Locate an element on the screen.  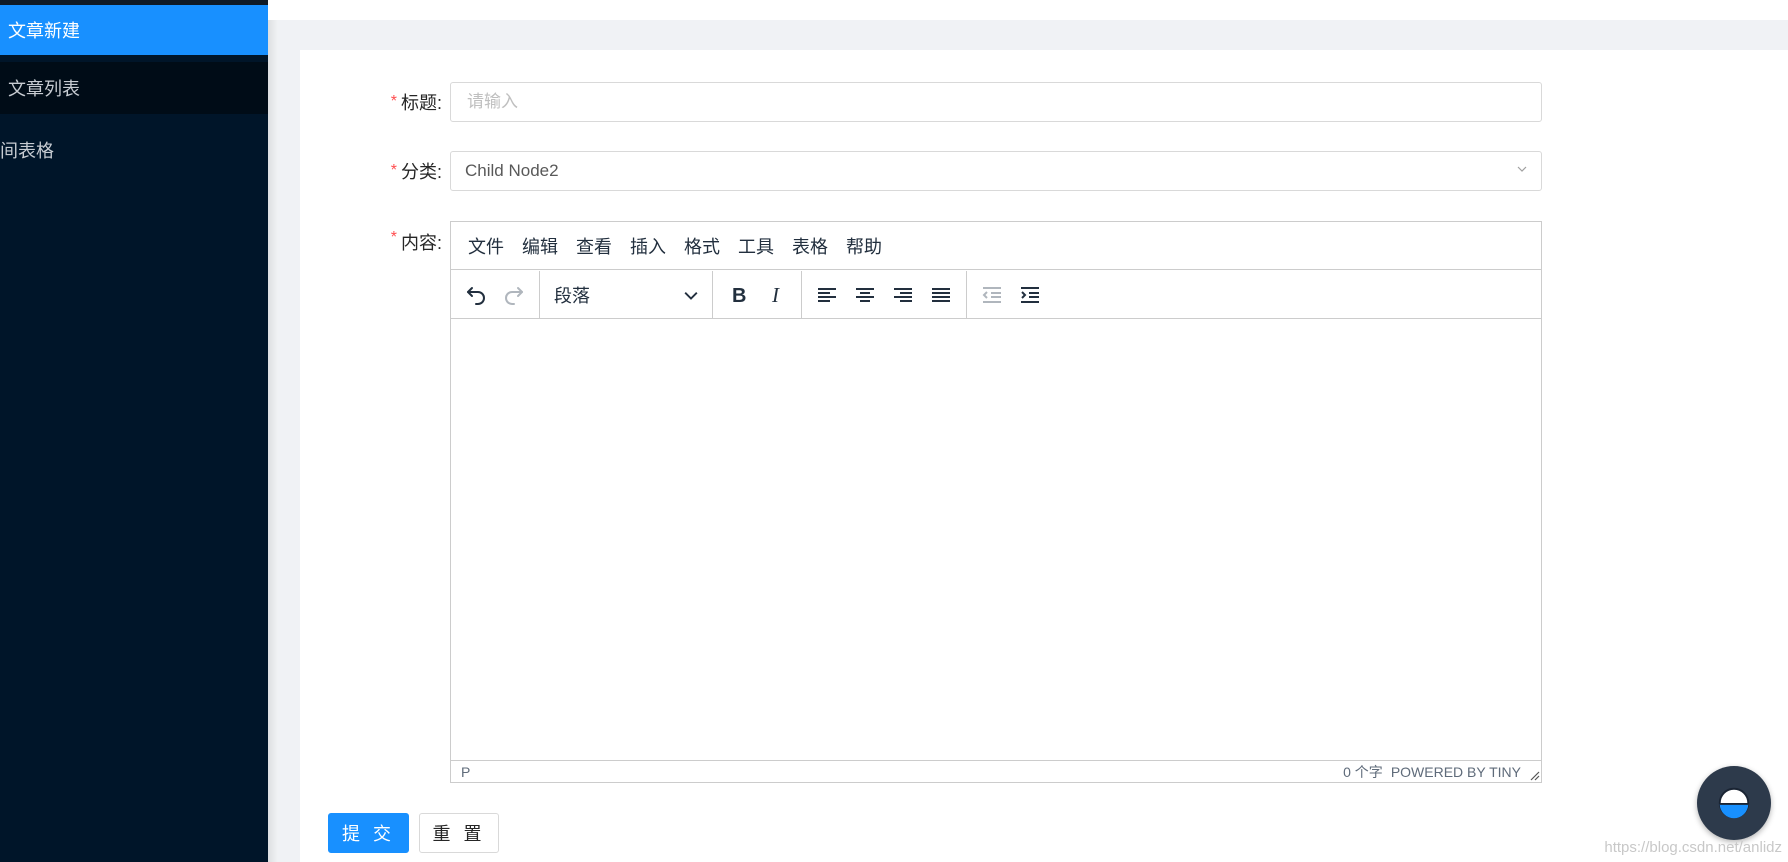
history-group is located at coordinates (495, 294).